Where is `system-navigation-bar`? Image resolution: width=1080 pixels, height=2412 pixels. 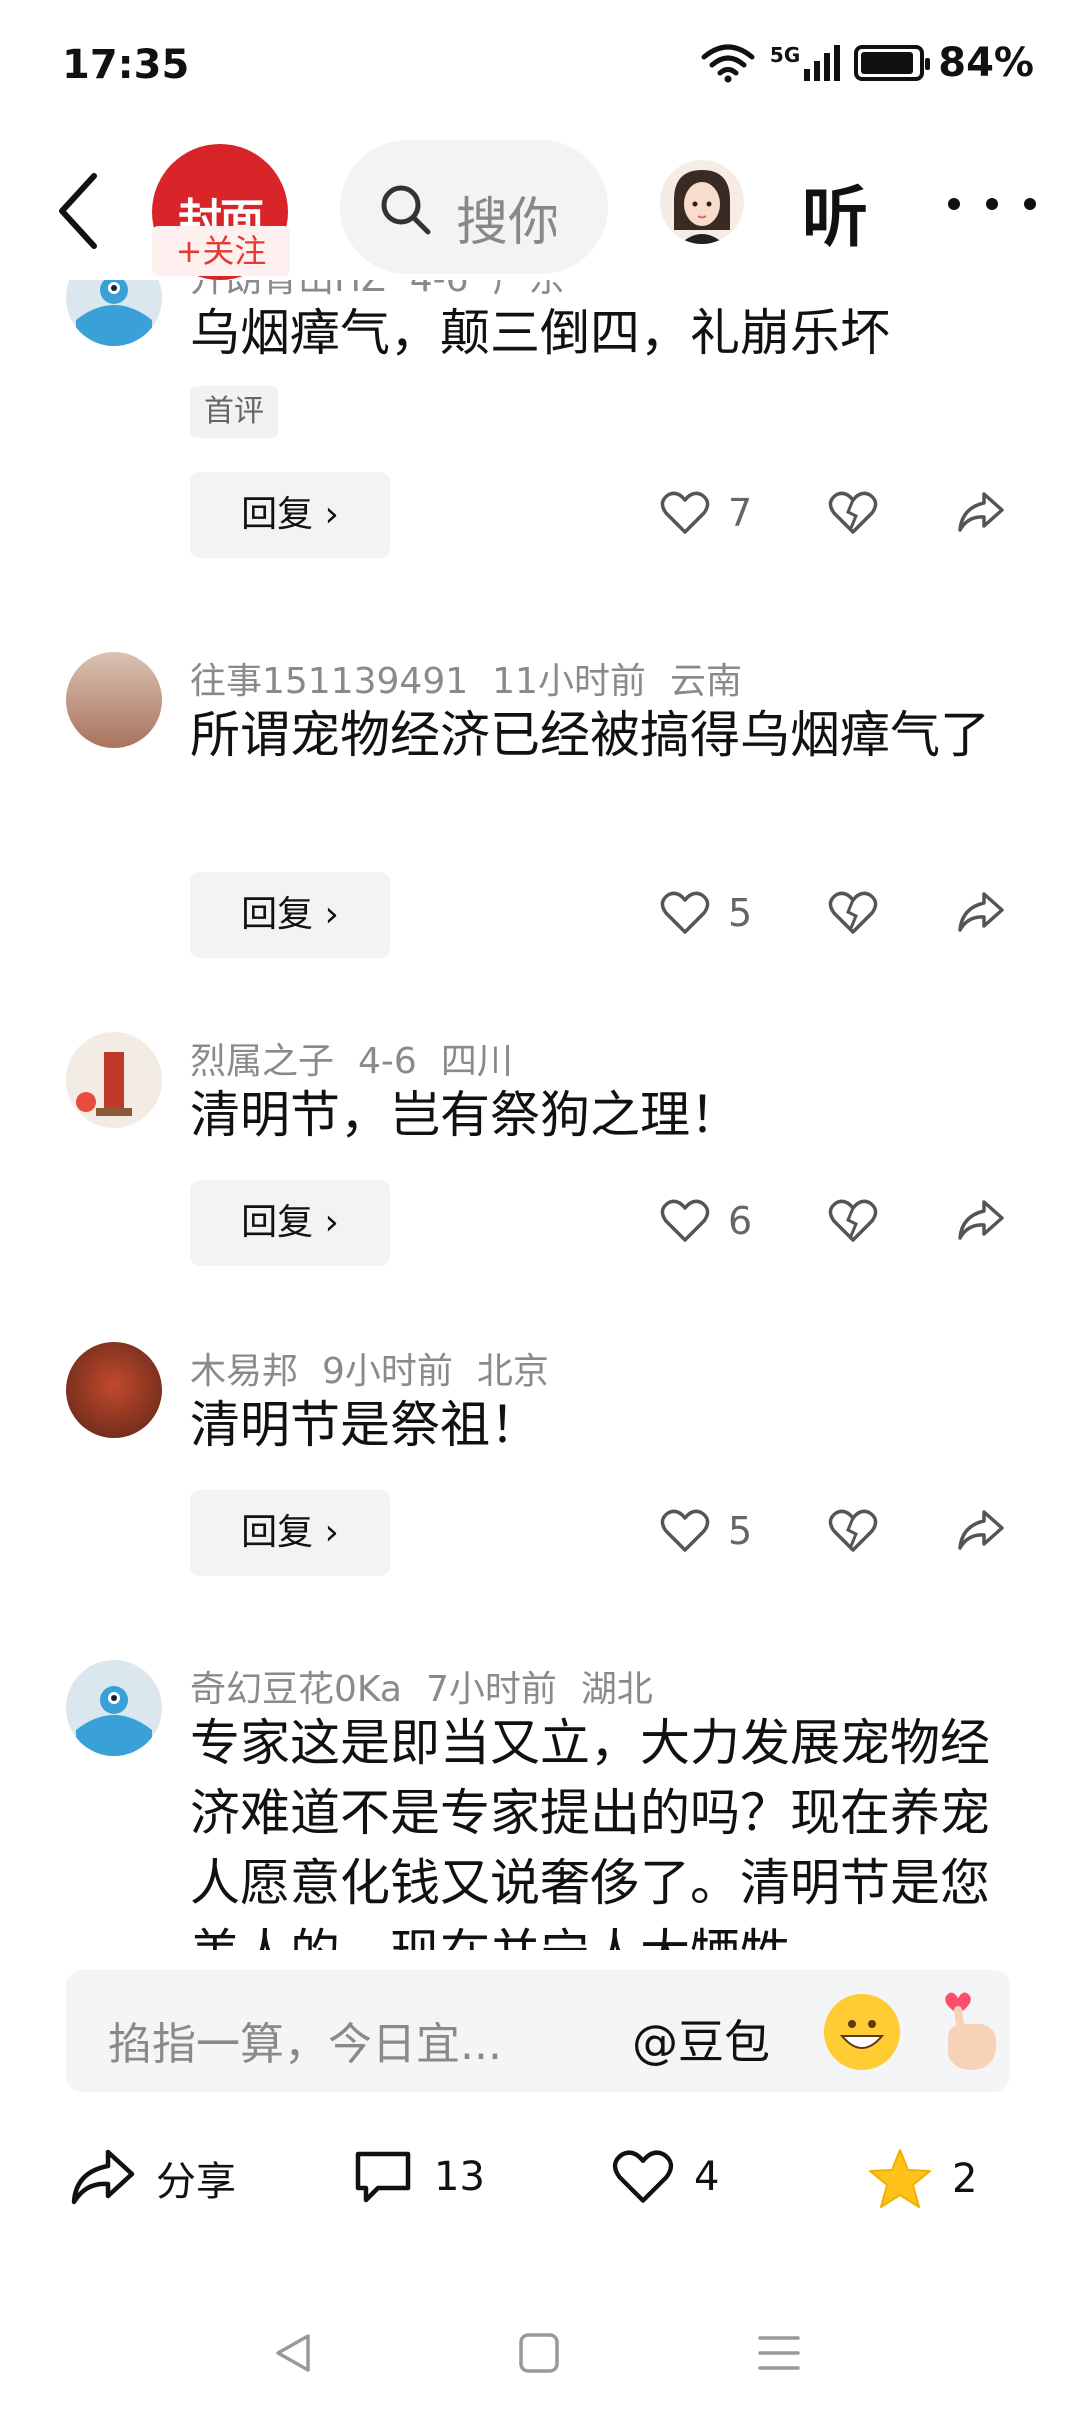 system-navigation-bar is located at coordinates (540, 2356).